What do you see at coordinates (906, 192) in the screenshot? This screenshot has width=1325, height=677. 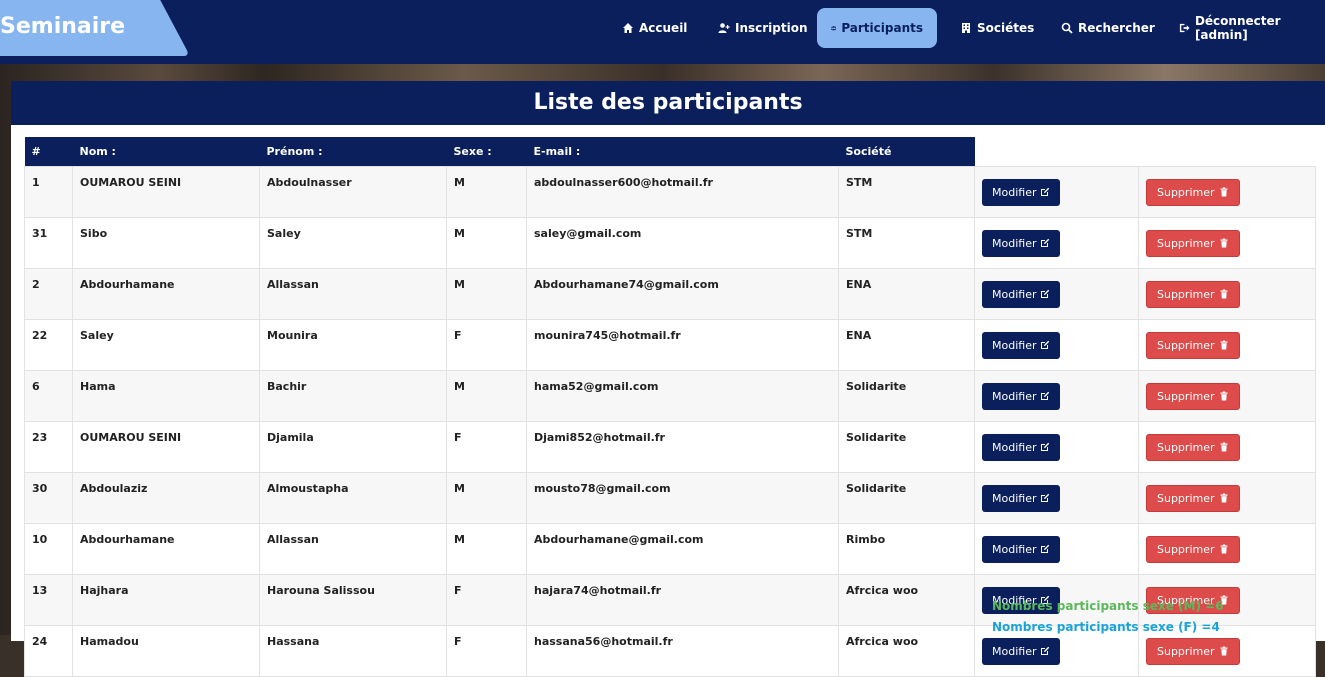 I see `cell-societe: STM` at bounding box center [906, 192].